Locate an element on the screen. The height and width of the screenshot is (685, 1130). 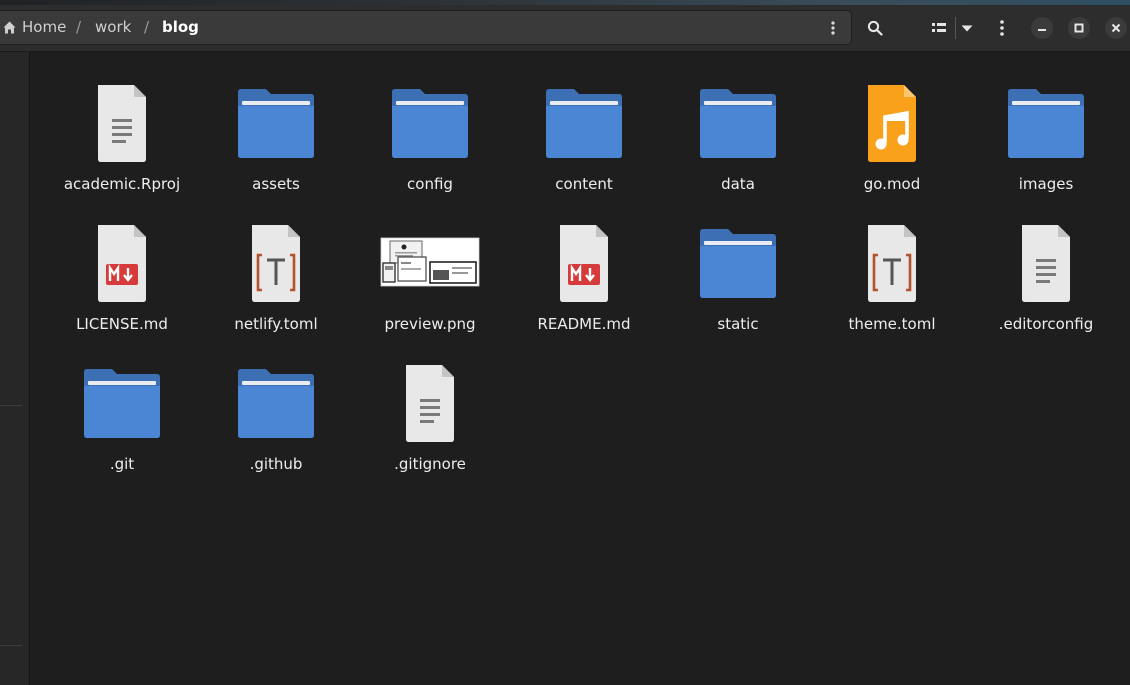
header-bar: Home / work / blog is located at coordinates (565, 26).